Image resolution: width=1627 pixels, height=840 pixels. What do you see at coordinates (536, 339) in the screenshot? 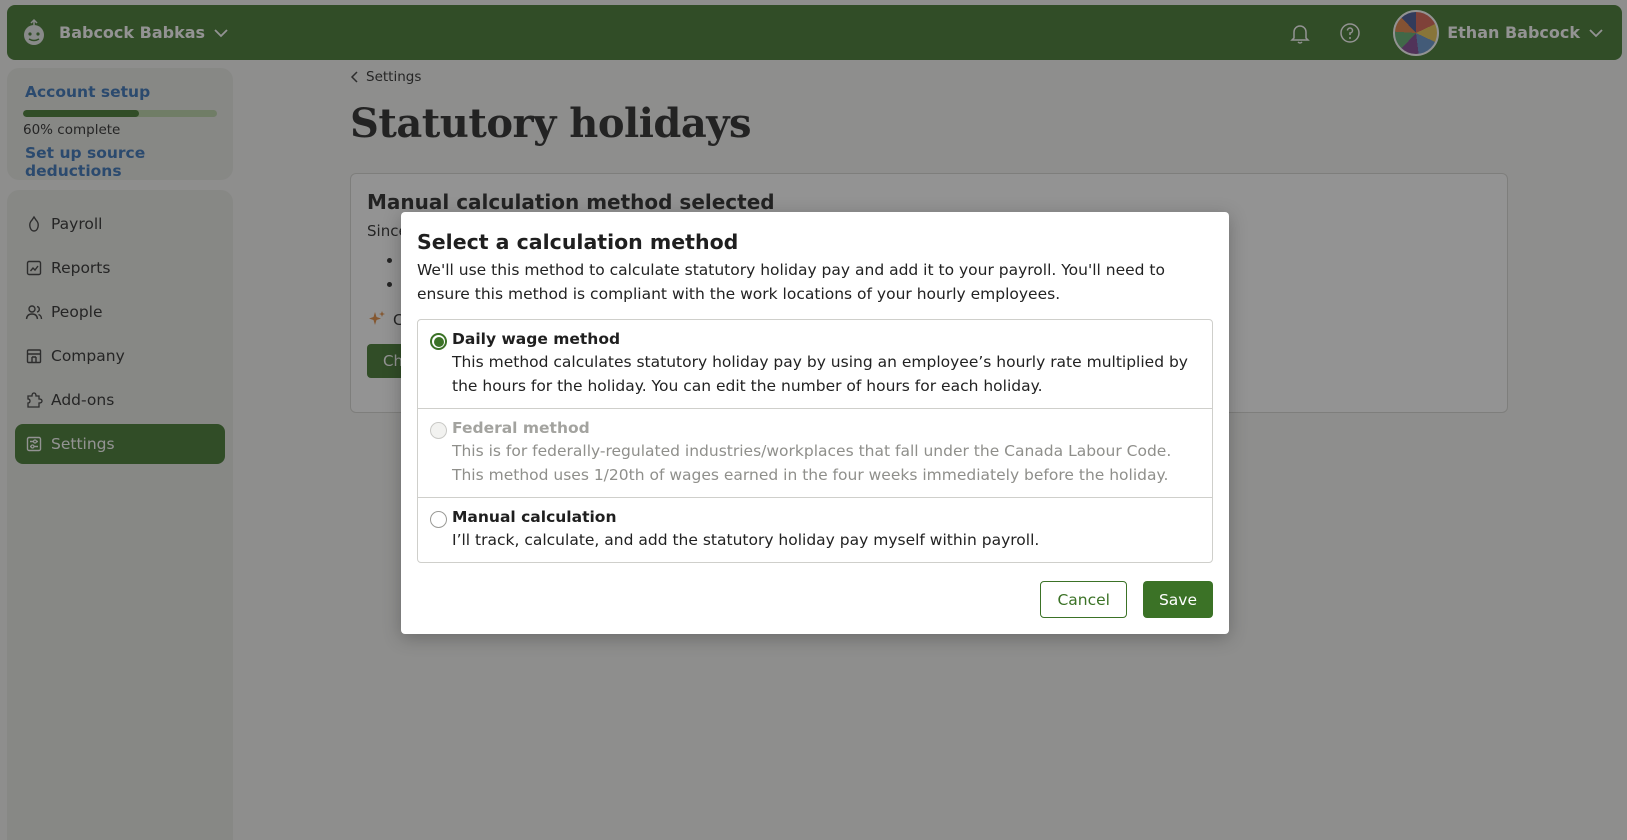
I see `option-title: Daily wage method` at bounding box center [536, 339].